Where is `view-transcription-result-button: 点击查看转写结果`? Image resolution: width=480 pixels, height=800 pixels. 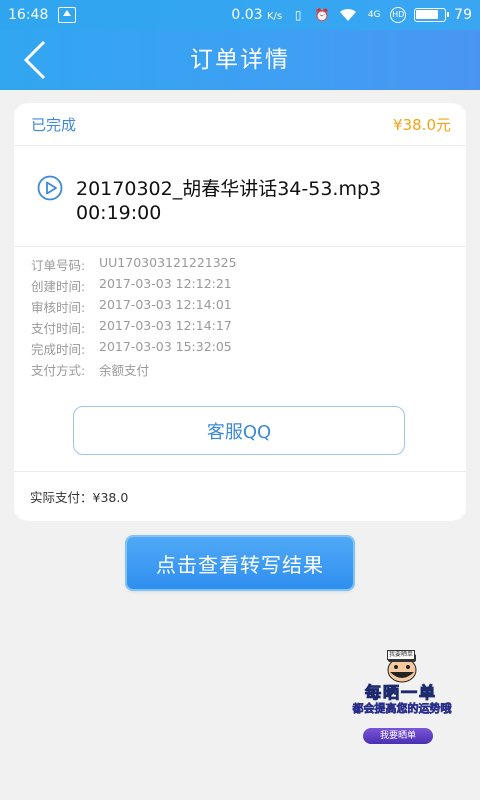
view-transcription-result-button: 点击查看转写结果 is located at coordinates (240, 563).